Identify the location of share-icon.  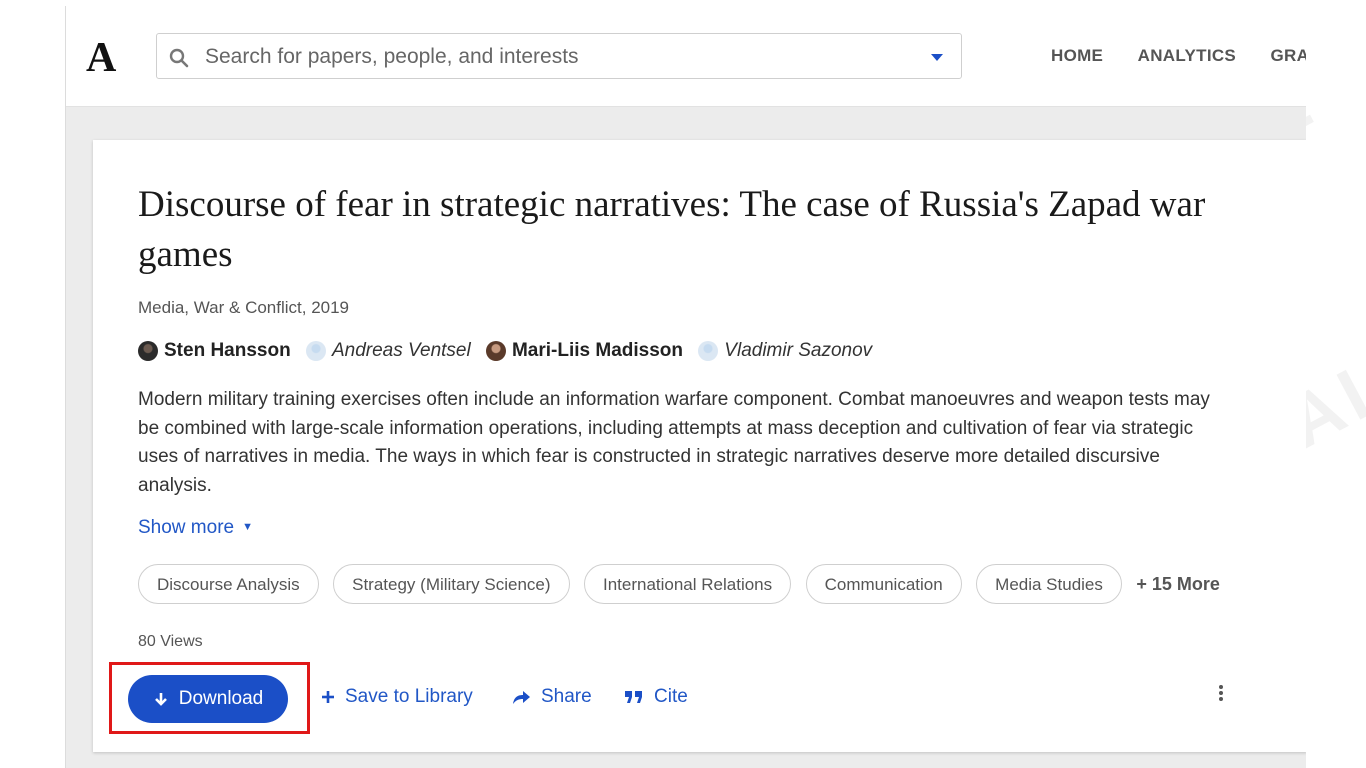
(521, 697).